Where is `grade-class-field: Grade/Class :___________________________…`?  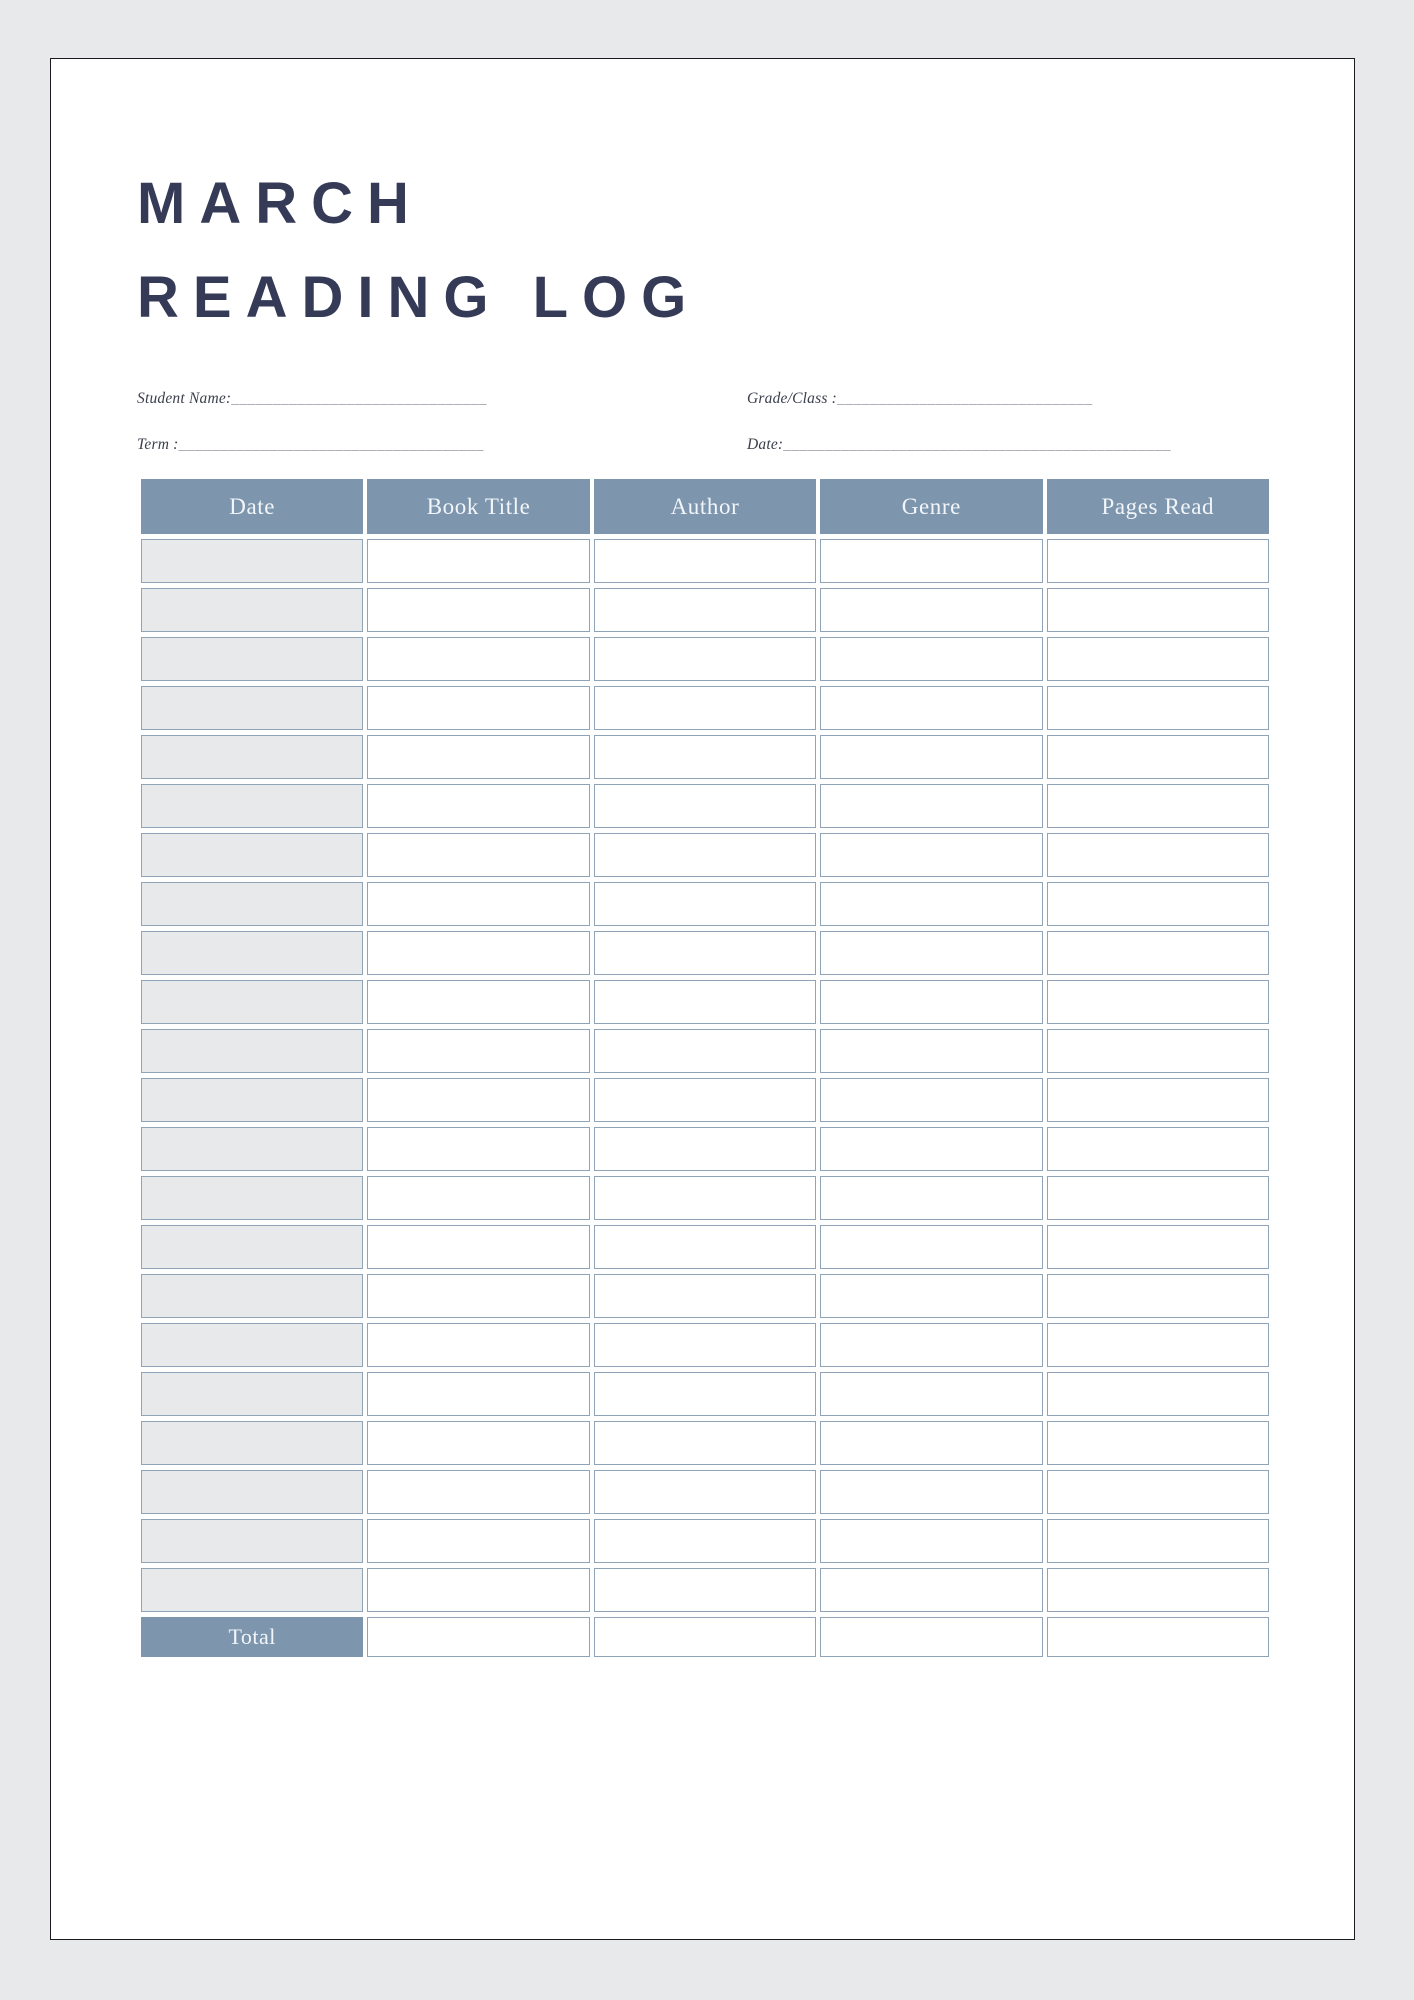
grade-class-field: Grade/Class :___________________________… is located at coordinates (1009, 399).